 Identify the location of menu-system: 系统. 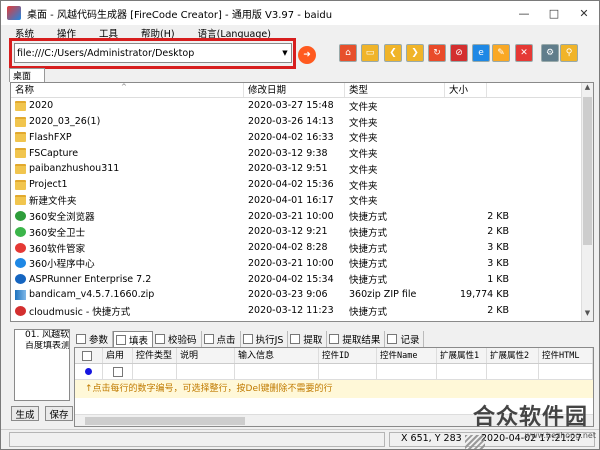
(22, 33).